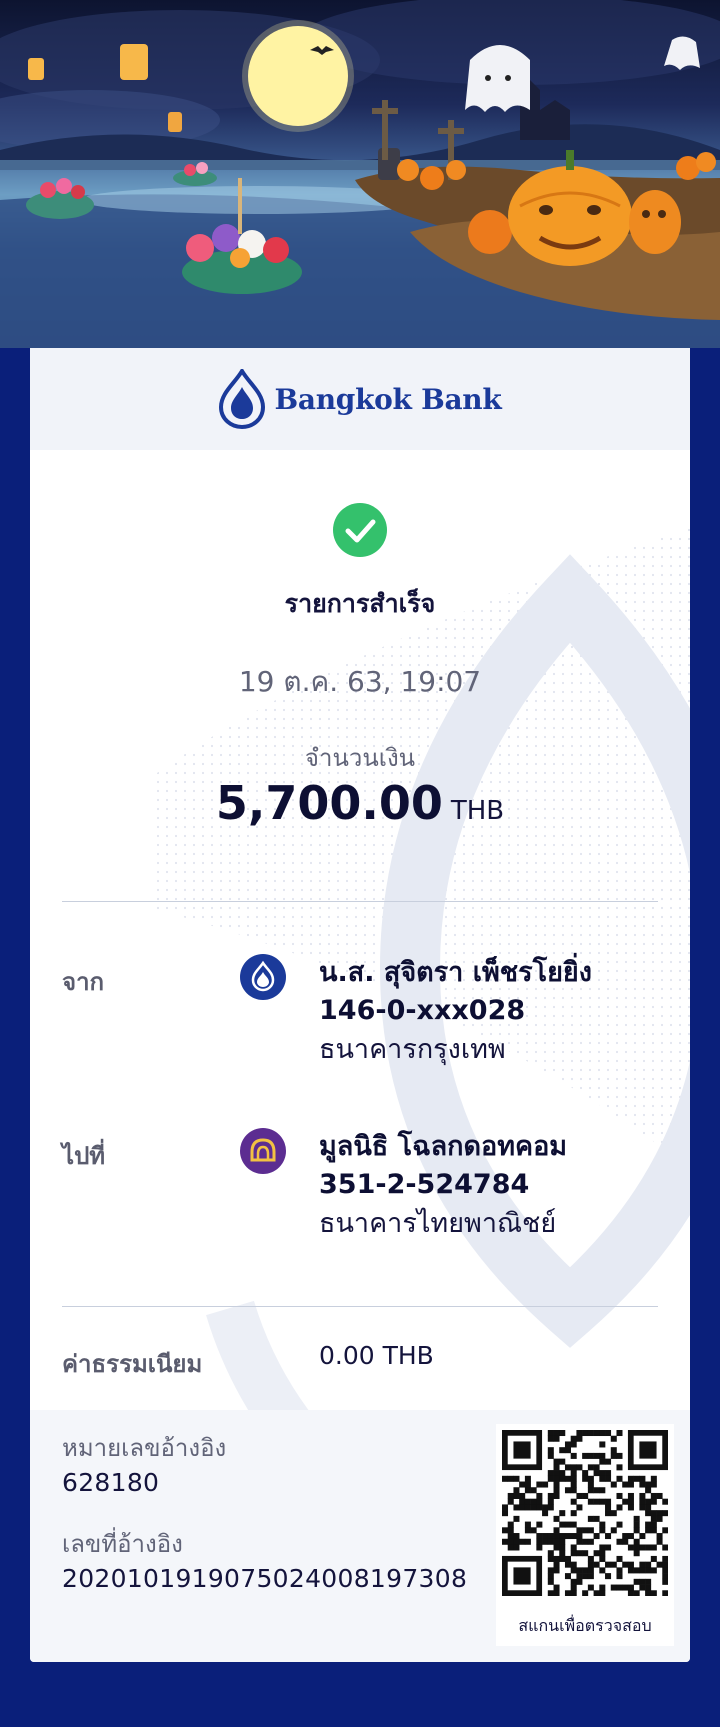 Image resolution: width=720 pixels, height=1727 pixels. What do you see at coordinates (122, 1544) in the screenshot?
I see `transaction-ref-label: เลขที่อ้างอิง` at bounding box center [122, 1544].